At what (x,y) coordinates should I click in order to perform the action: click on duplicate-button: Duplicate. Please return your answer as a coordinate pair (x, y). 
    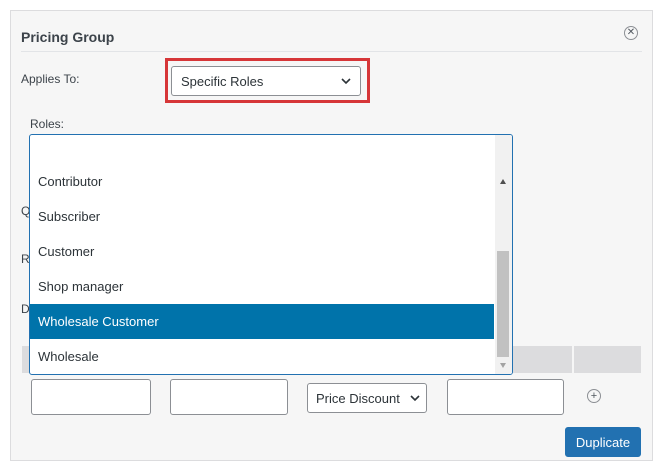
    Looking at the image, I should click on (603, 442).